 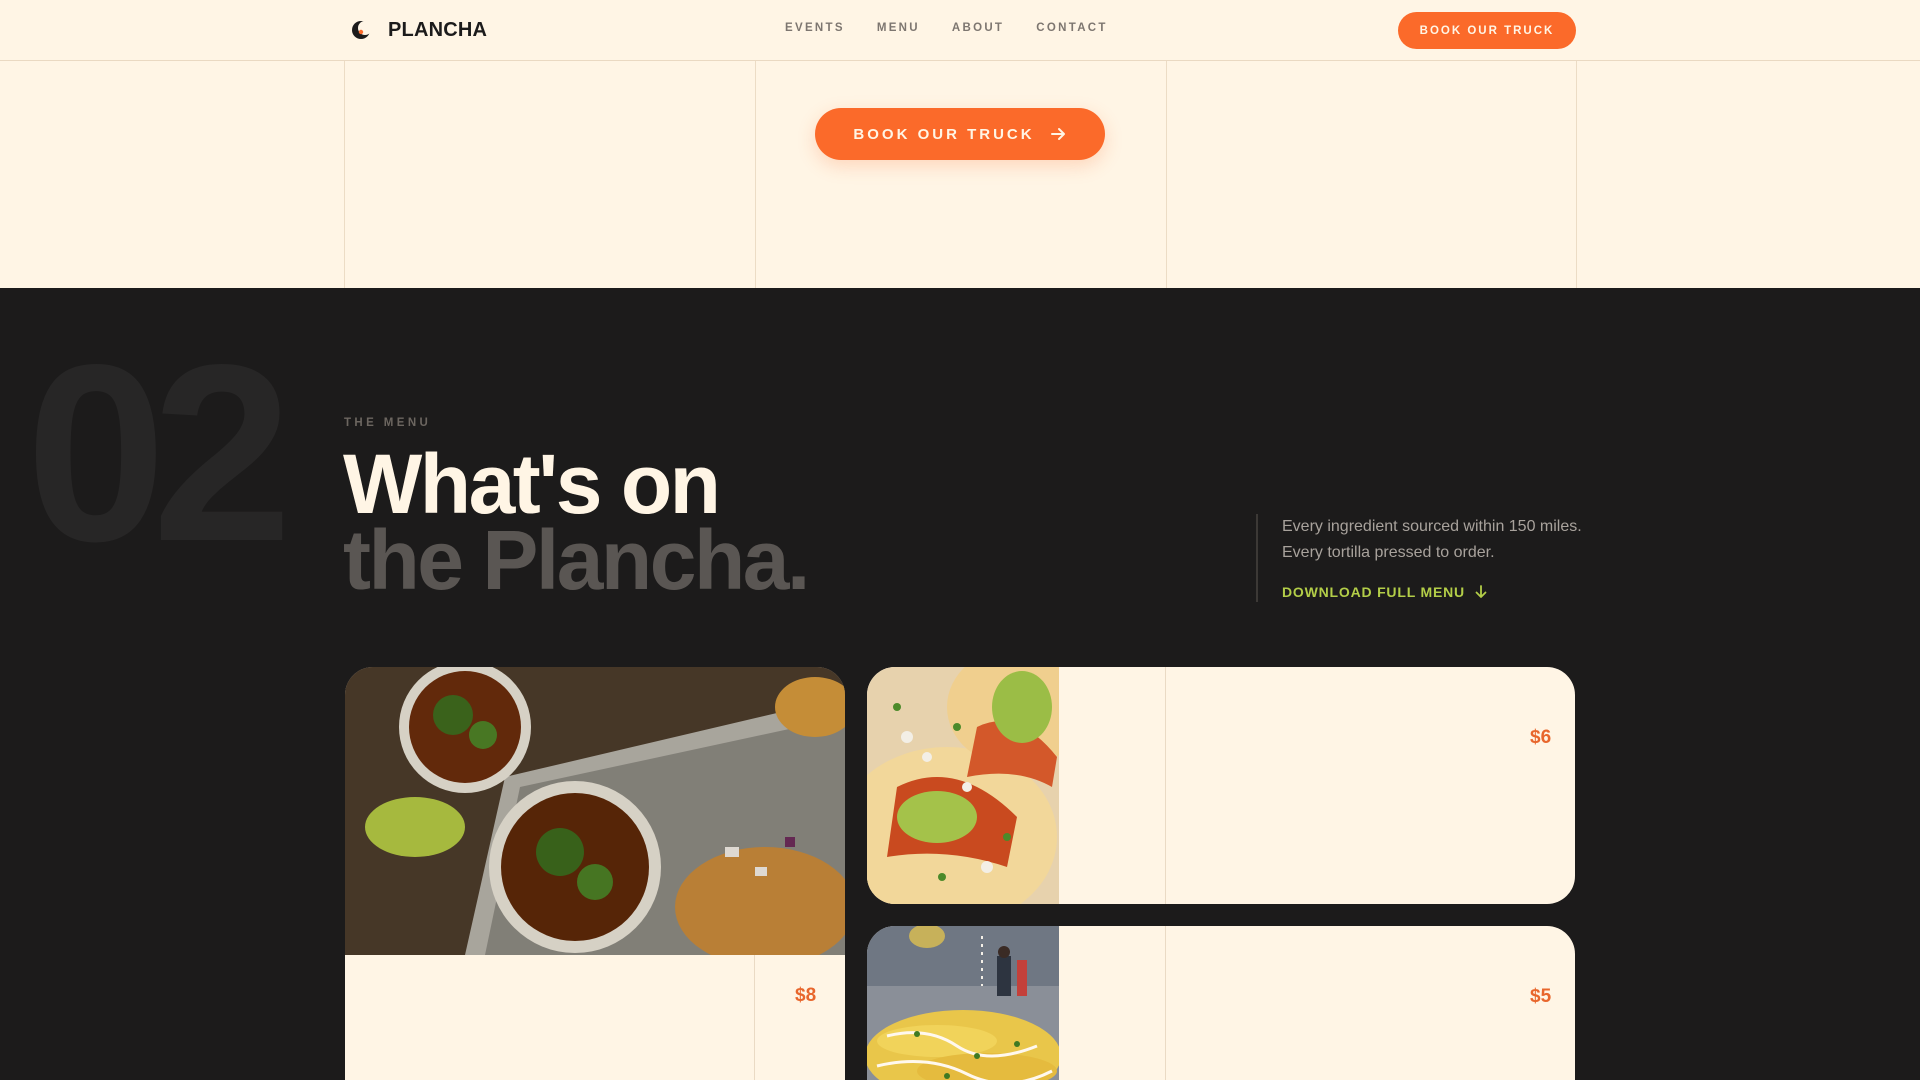 What do you see at coordinates (1057, 134) in the screenshot?
I see `arrow-right-icon` at bounding box center [1057, 134].